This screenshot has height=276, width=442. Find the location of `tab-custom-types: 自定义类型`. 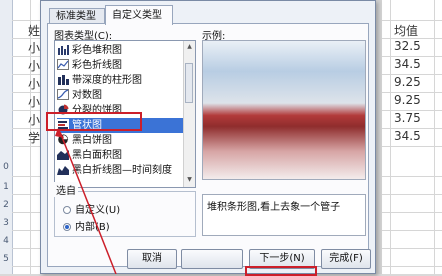

tab-custom-types: 自定义类型 is located at coordinates (139, 15).